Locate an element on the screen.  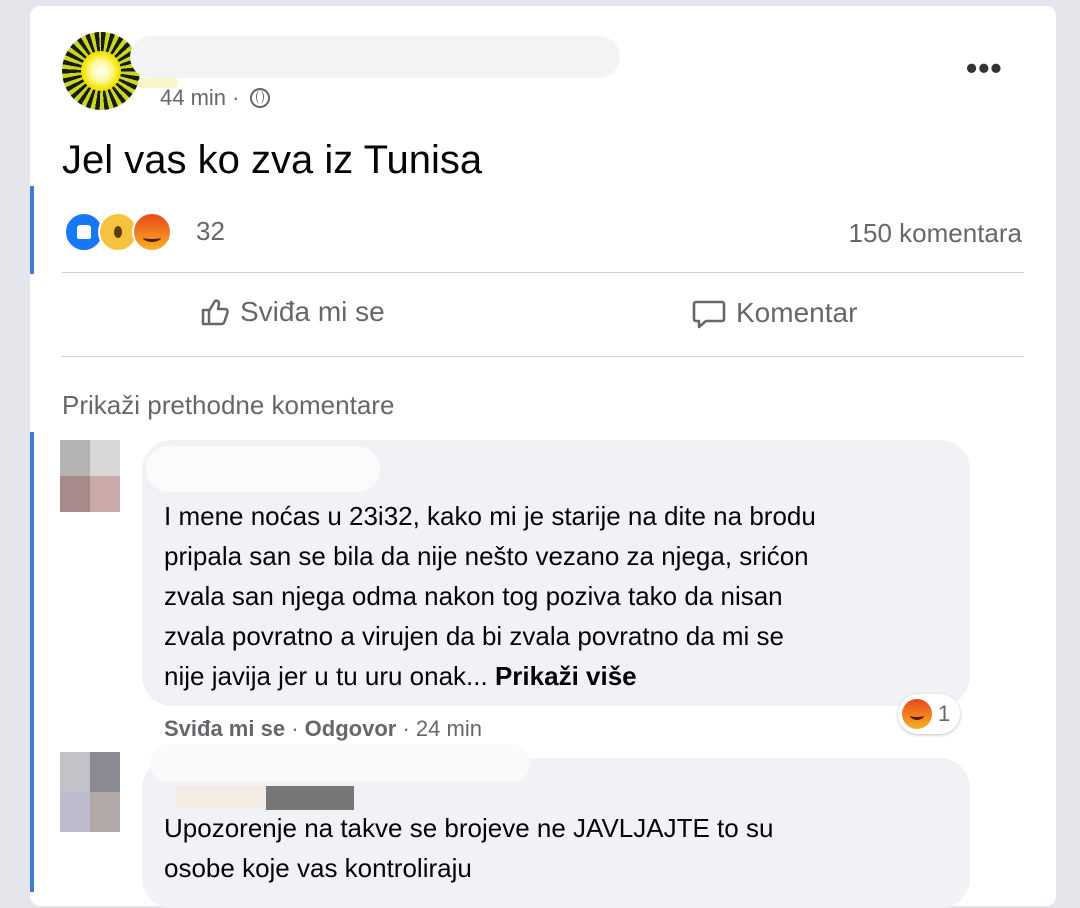
comment-time: 24 min is located at coordinates (449, 728).